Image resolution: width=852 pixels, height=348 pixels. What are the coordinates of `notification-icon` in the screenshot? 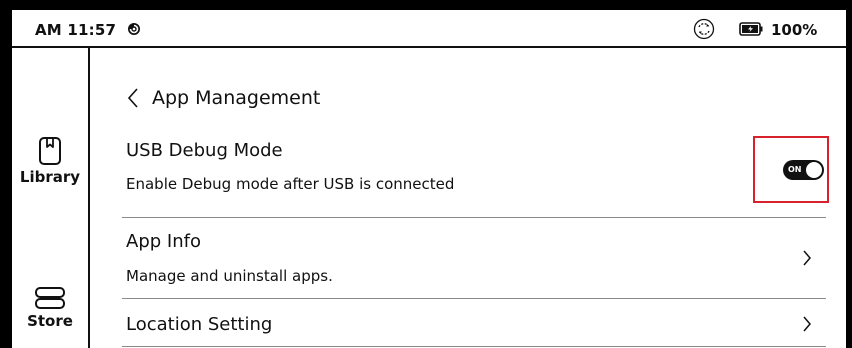 It's located at (134, 29).